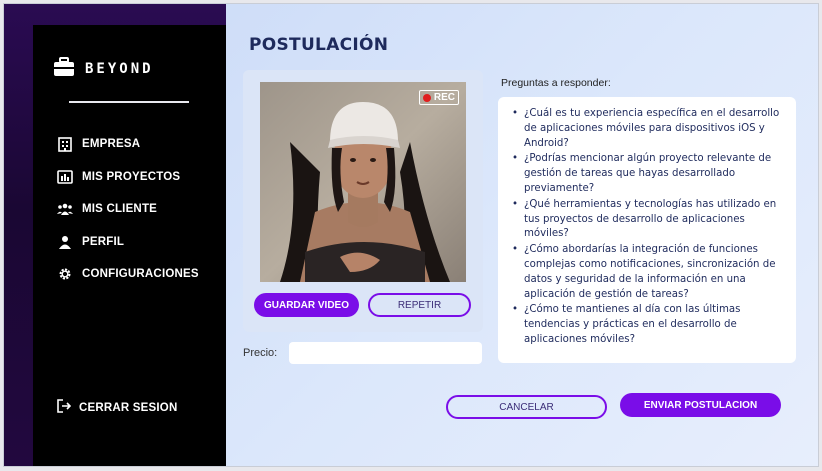  What do you see at coordinates (129, 102) in the screenshot?
I see `divider` at bounding box center [129, 102].